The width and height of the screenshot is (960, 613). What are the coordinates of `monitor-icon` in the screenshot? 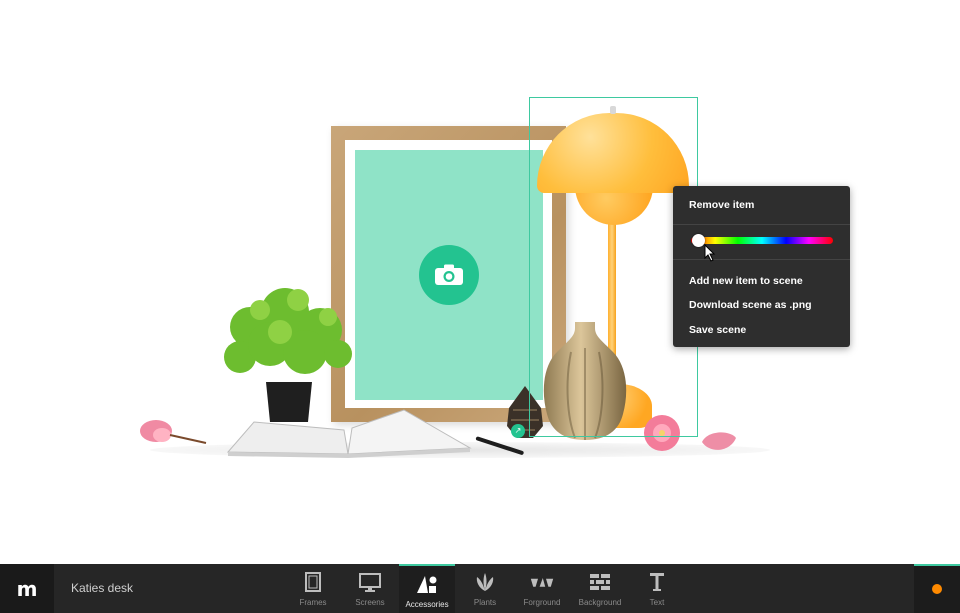 It's located at (370, 582).